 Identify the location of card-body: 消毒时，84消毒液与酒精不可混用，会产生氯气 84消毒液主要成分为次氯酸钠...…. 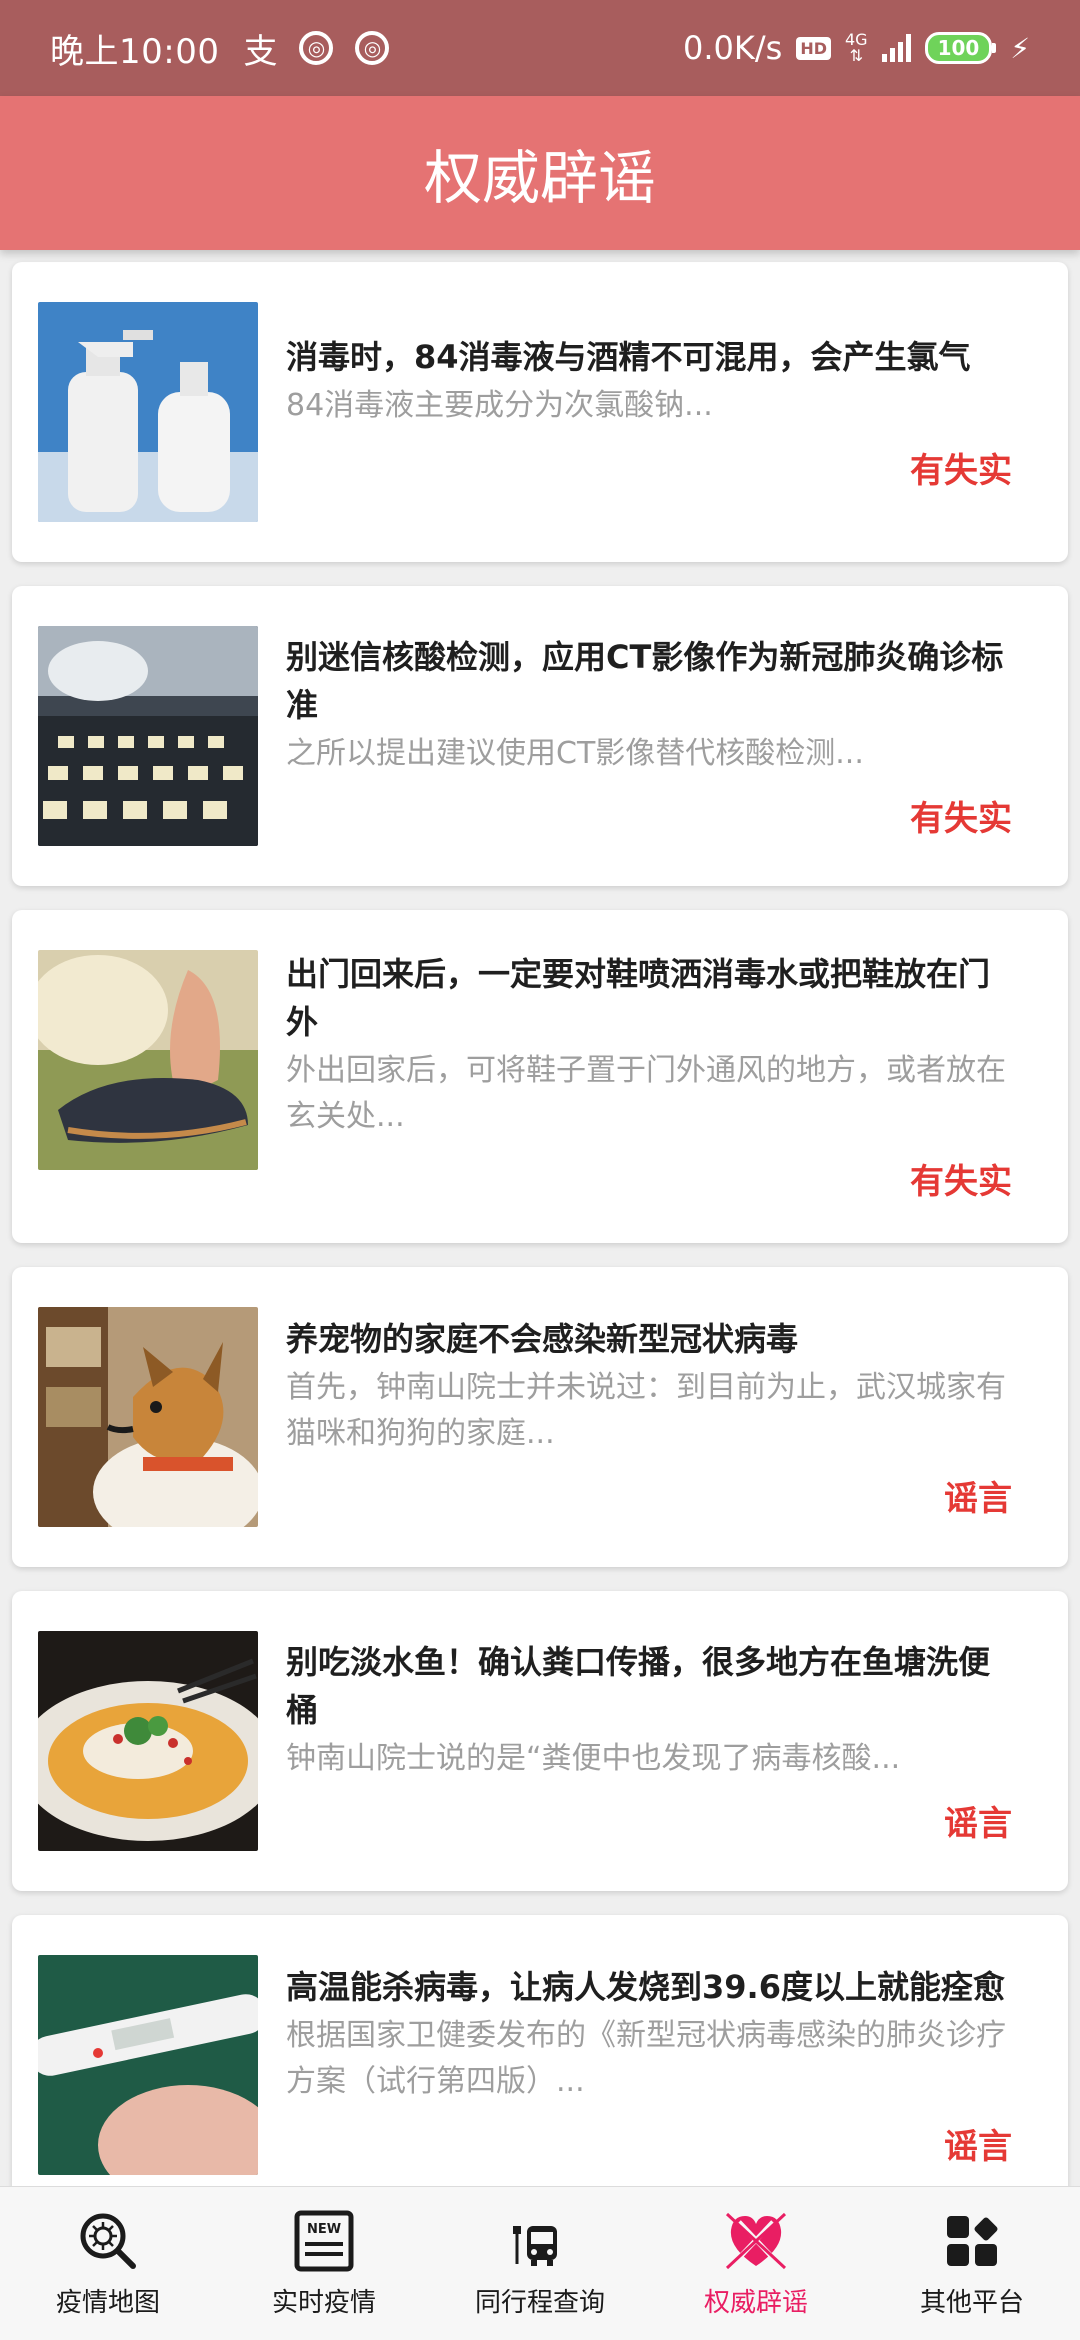
(664, 412).